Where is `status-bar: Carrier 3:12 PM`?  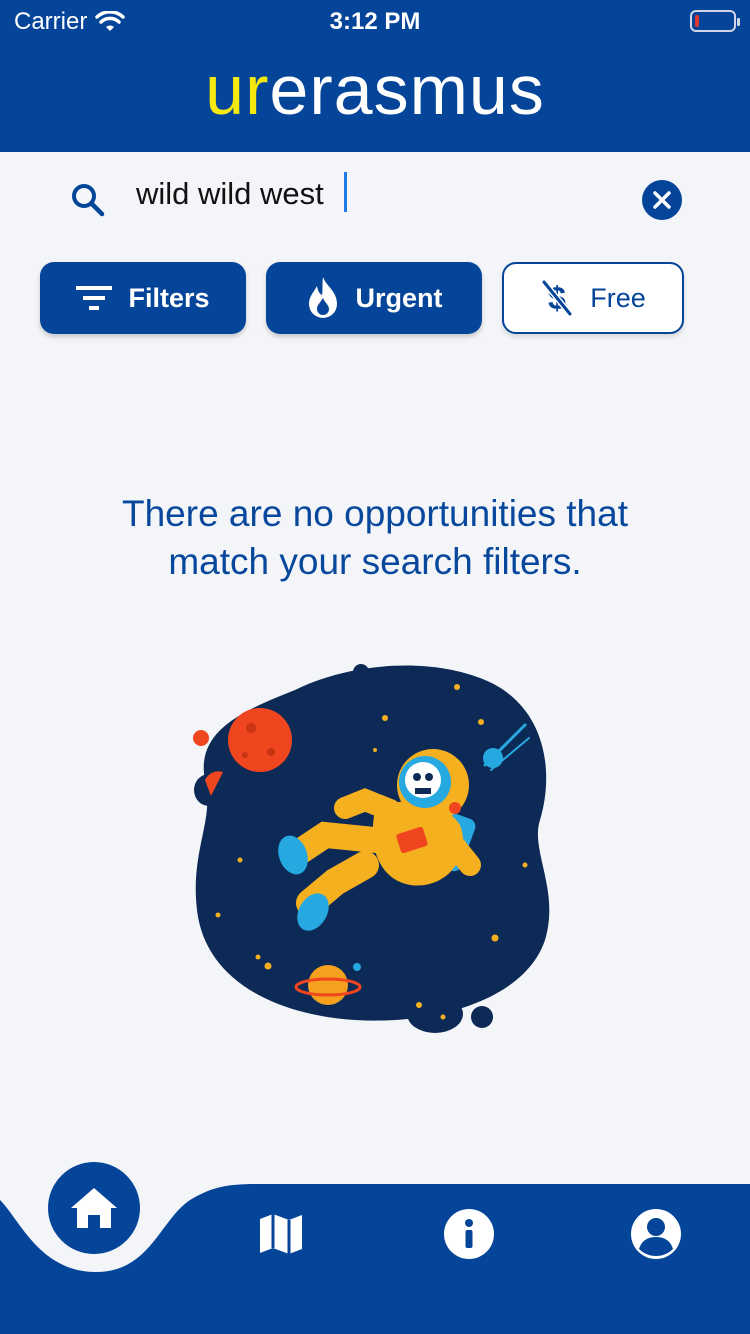
status-bar: Carrier 3:12 PM is located at coordinates (375, 20).